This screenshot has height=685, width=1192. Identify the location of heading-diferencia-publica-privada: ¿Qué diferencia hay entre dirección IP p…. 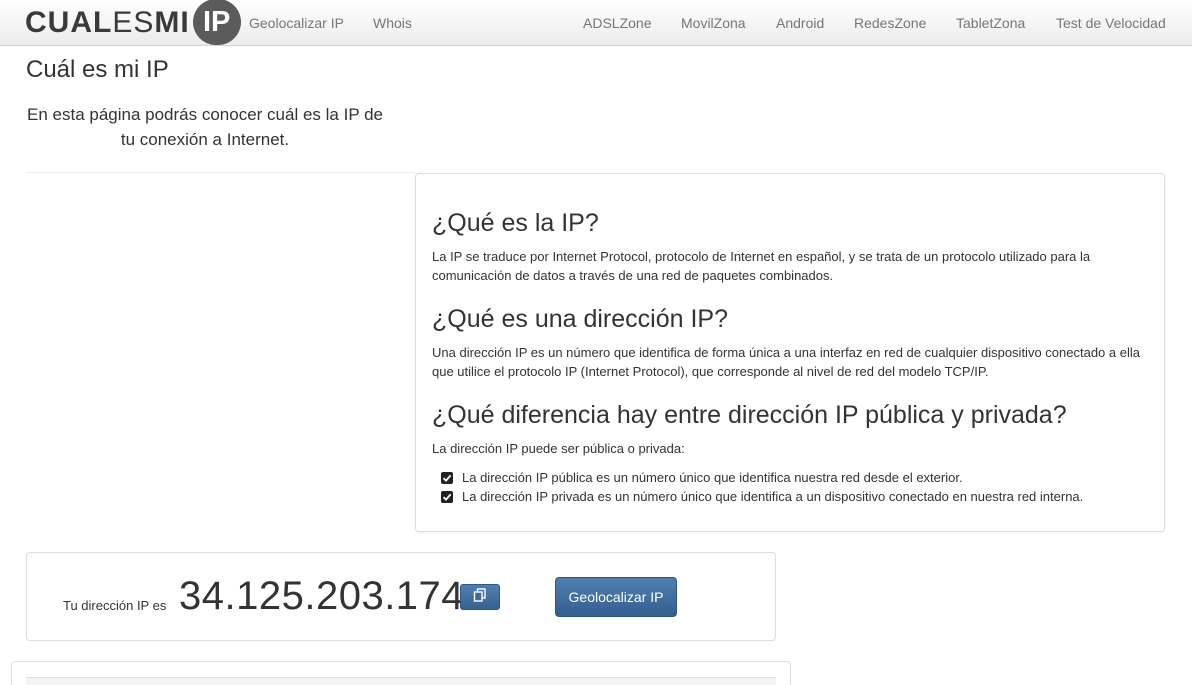
(749, 415).